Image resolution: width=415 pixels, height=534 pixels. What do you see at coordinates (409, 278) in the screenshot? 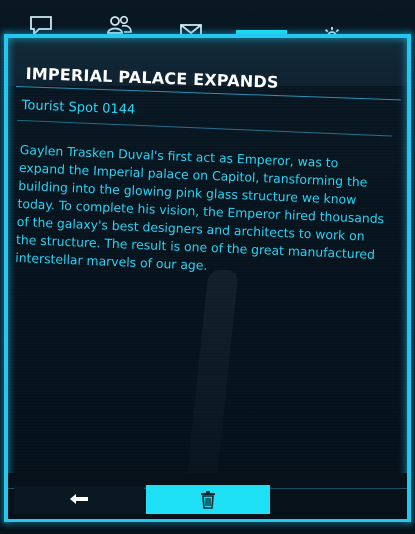
I see `frame-right` at bounding box center [409, 278].